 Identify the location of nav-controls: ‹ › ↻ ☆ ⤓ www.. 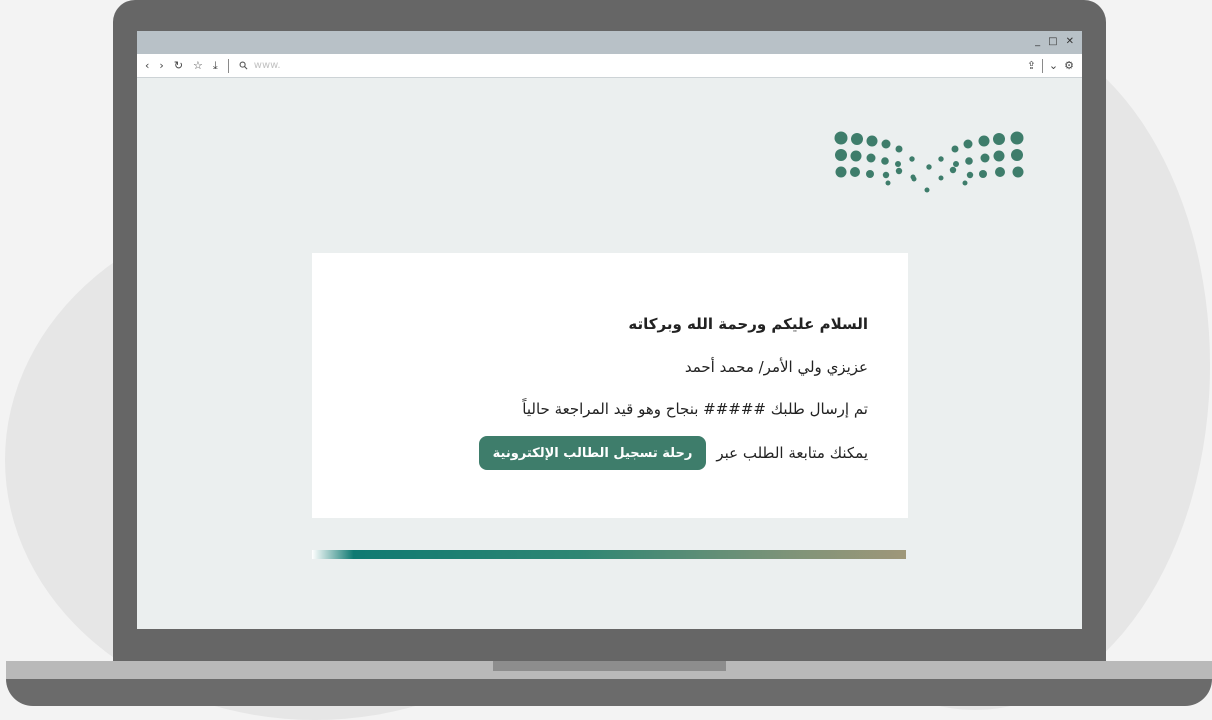
(213, 65).